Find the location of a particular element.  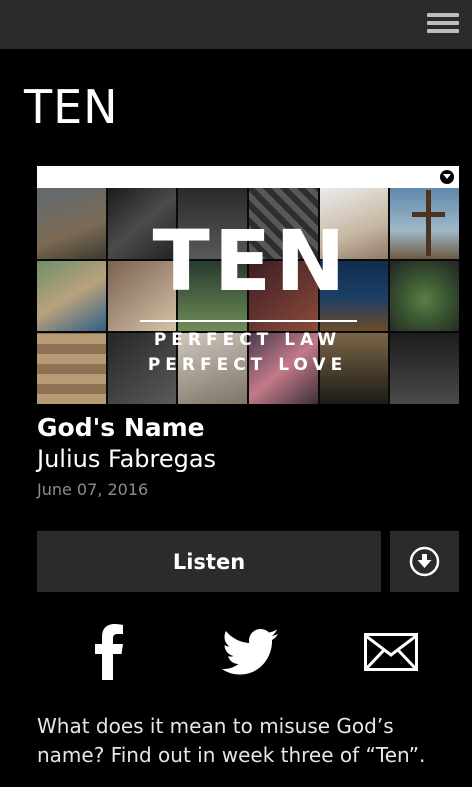

facebook-icon is located at coordinates (110, 651).